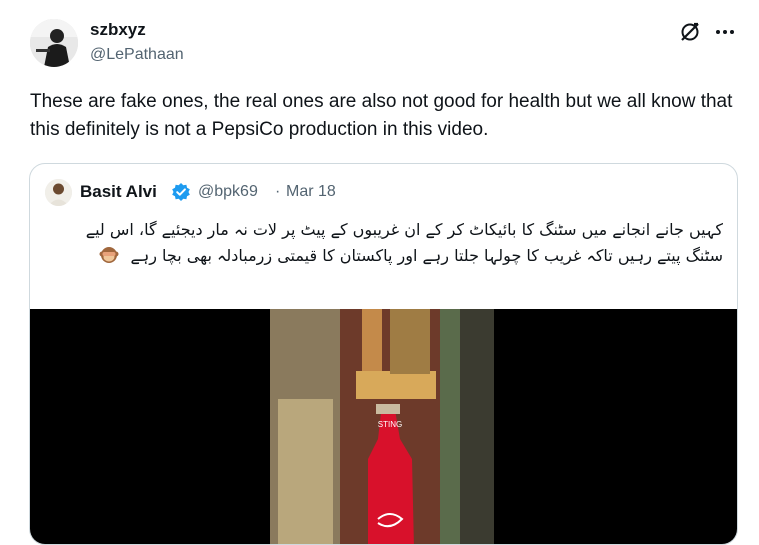  Describe the element at coordinates (58, 192) in the screenshot. I see `quoted-author-avatar` at that location.